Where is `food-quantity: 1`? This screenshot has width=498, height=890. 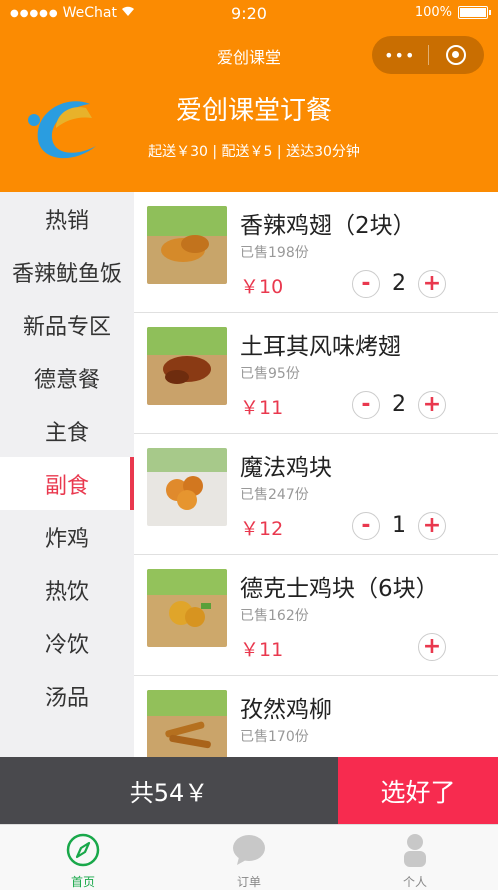 food-quantity: 1 is located at coordinates (399, 525).